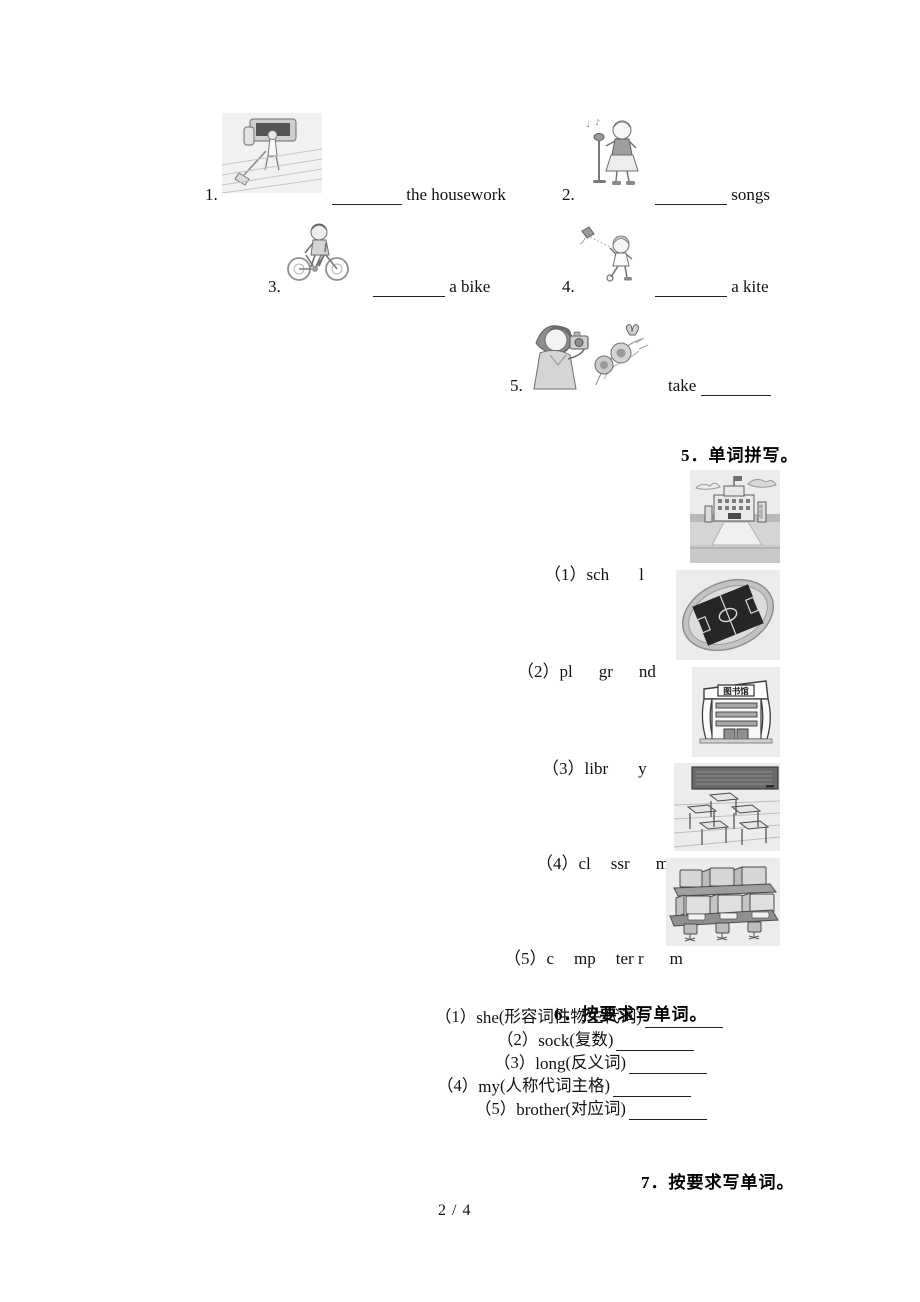 The height and width of the screenshot is (1302, 920). Describe the element at coordinates (570, 1016) in the screenshot. I see `exercise6-item-1-hint: (形容词性物主代词)` at that location.